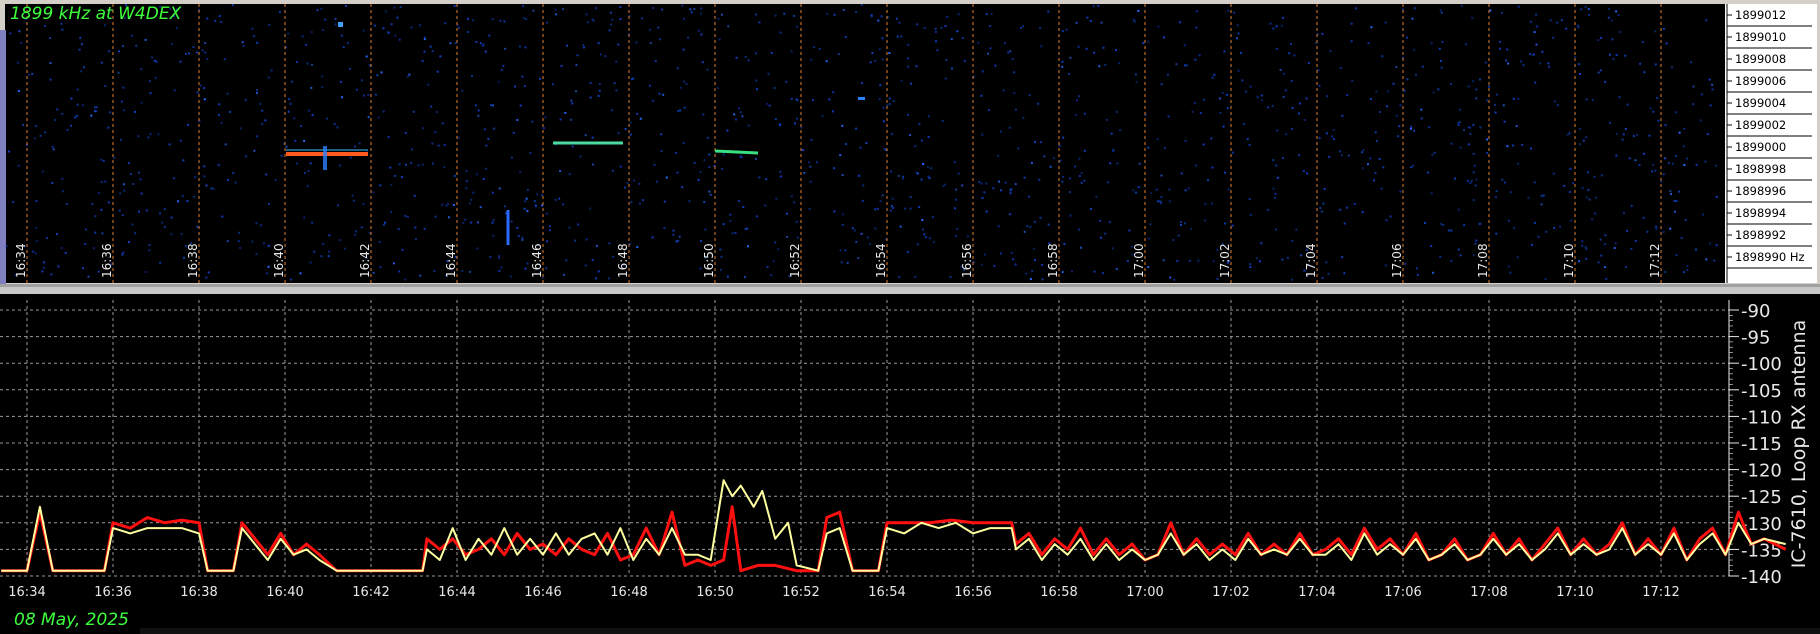 The image size is (1820, 634). I want to click on frequency-label: 1899002, so click(1760, 125).